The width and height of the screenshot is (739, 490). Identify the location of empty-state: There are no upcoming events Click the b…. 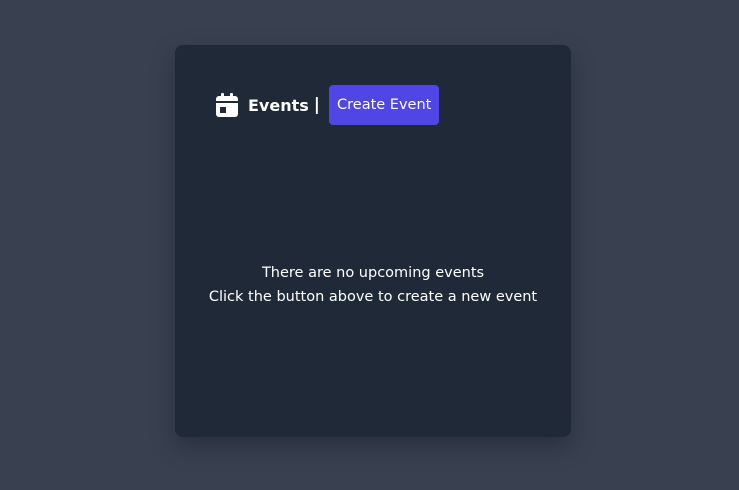
(373, 285).